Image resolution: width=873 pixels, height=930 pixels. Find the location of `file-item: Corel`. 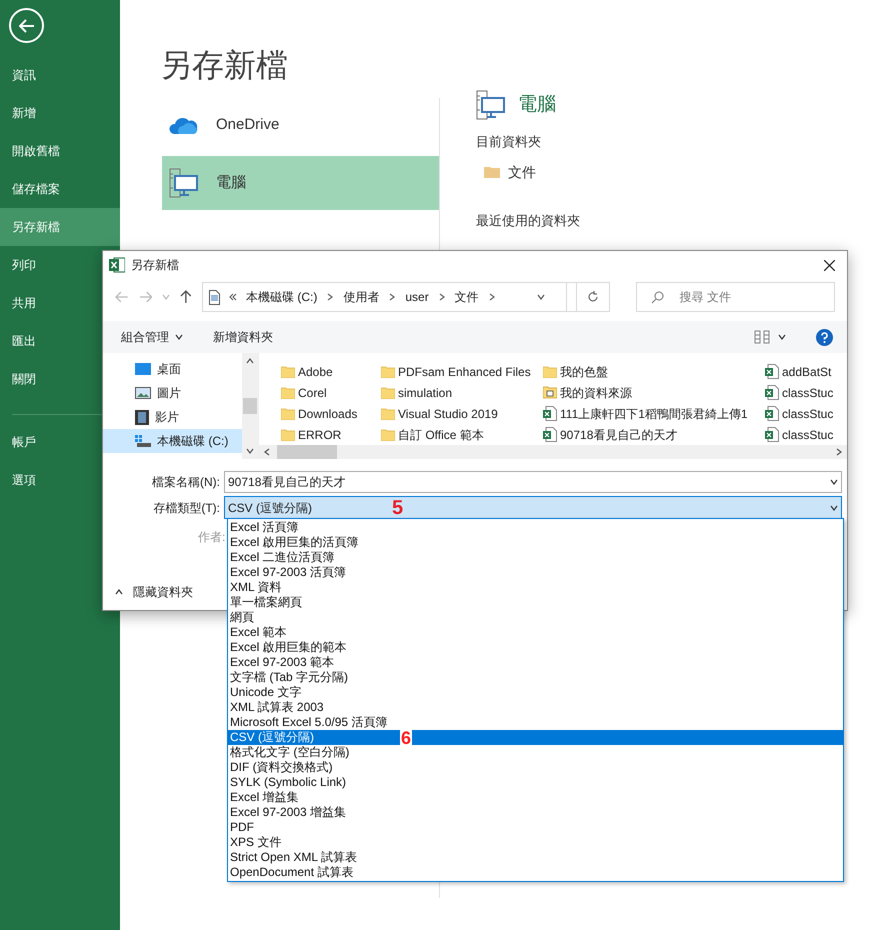

file-item: Corel is located at coordinates (331, 392).